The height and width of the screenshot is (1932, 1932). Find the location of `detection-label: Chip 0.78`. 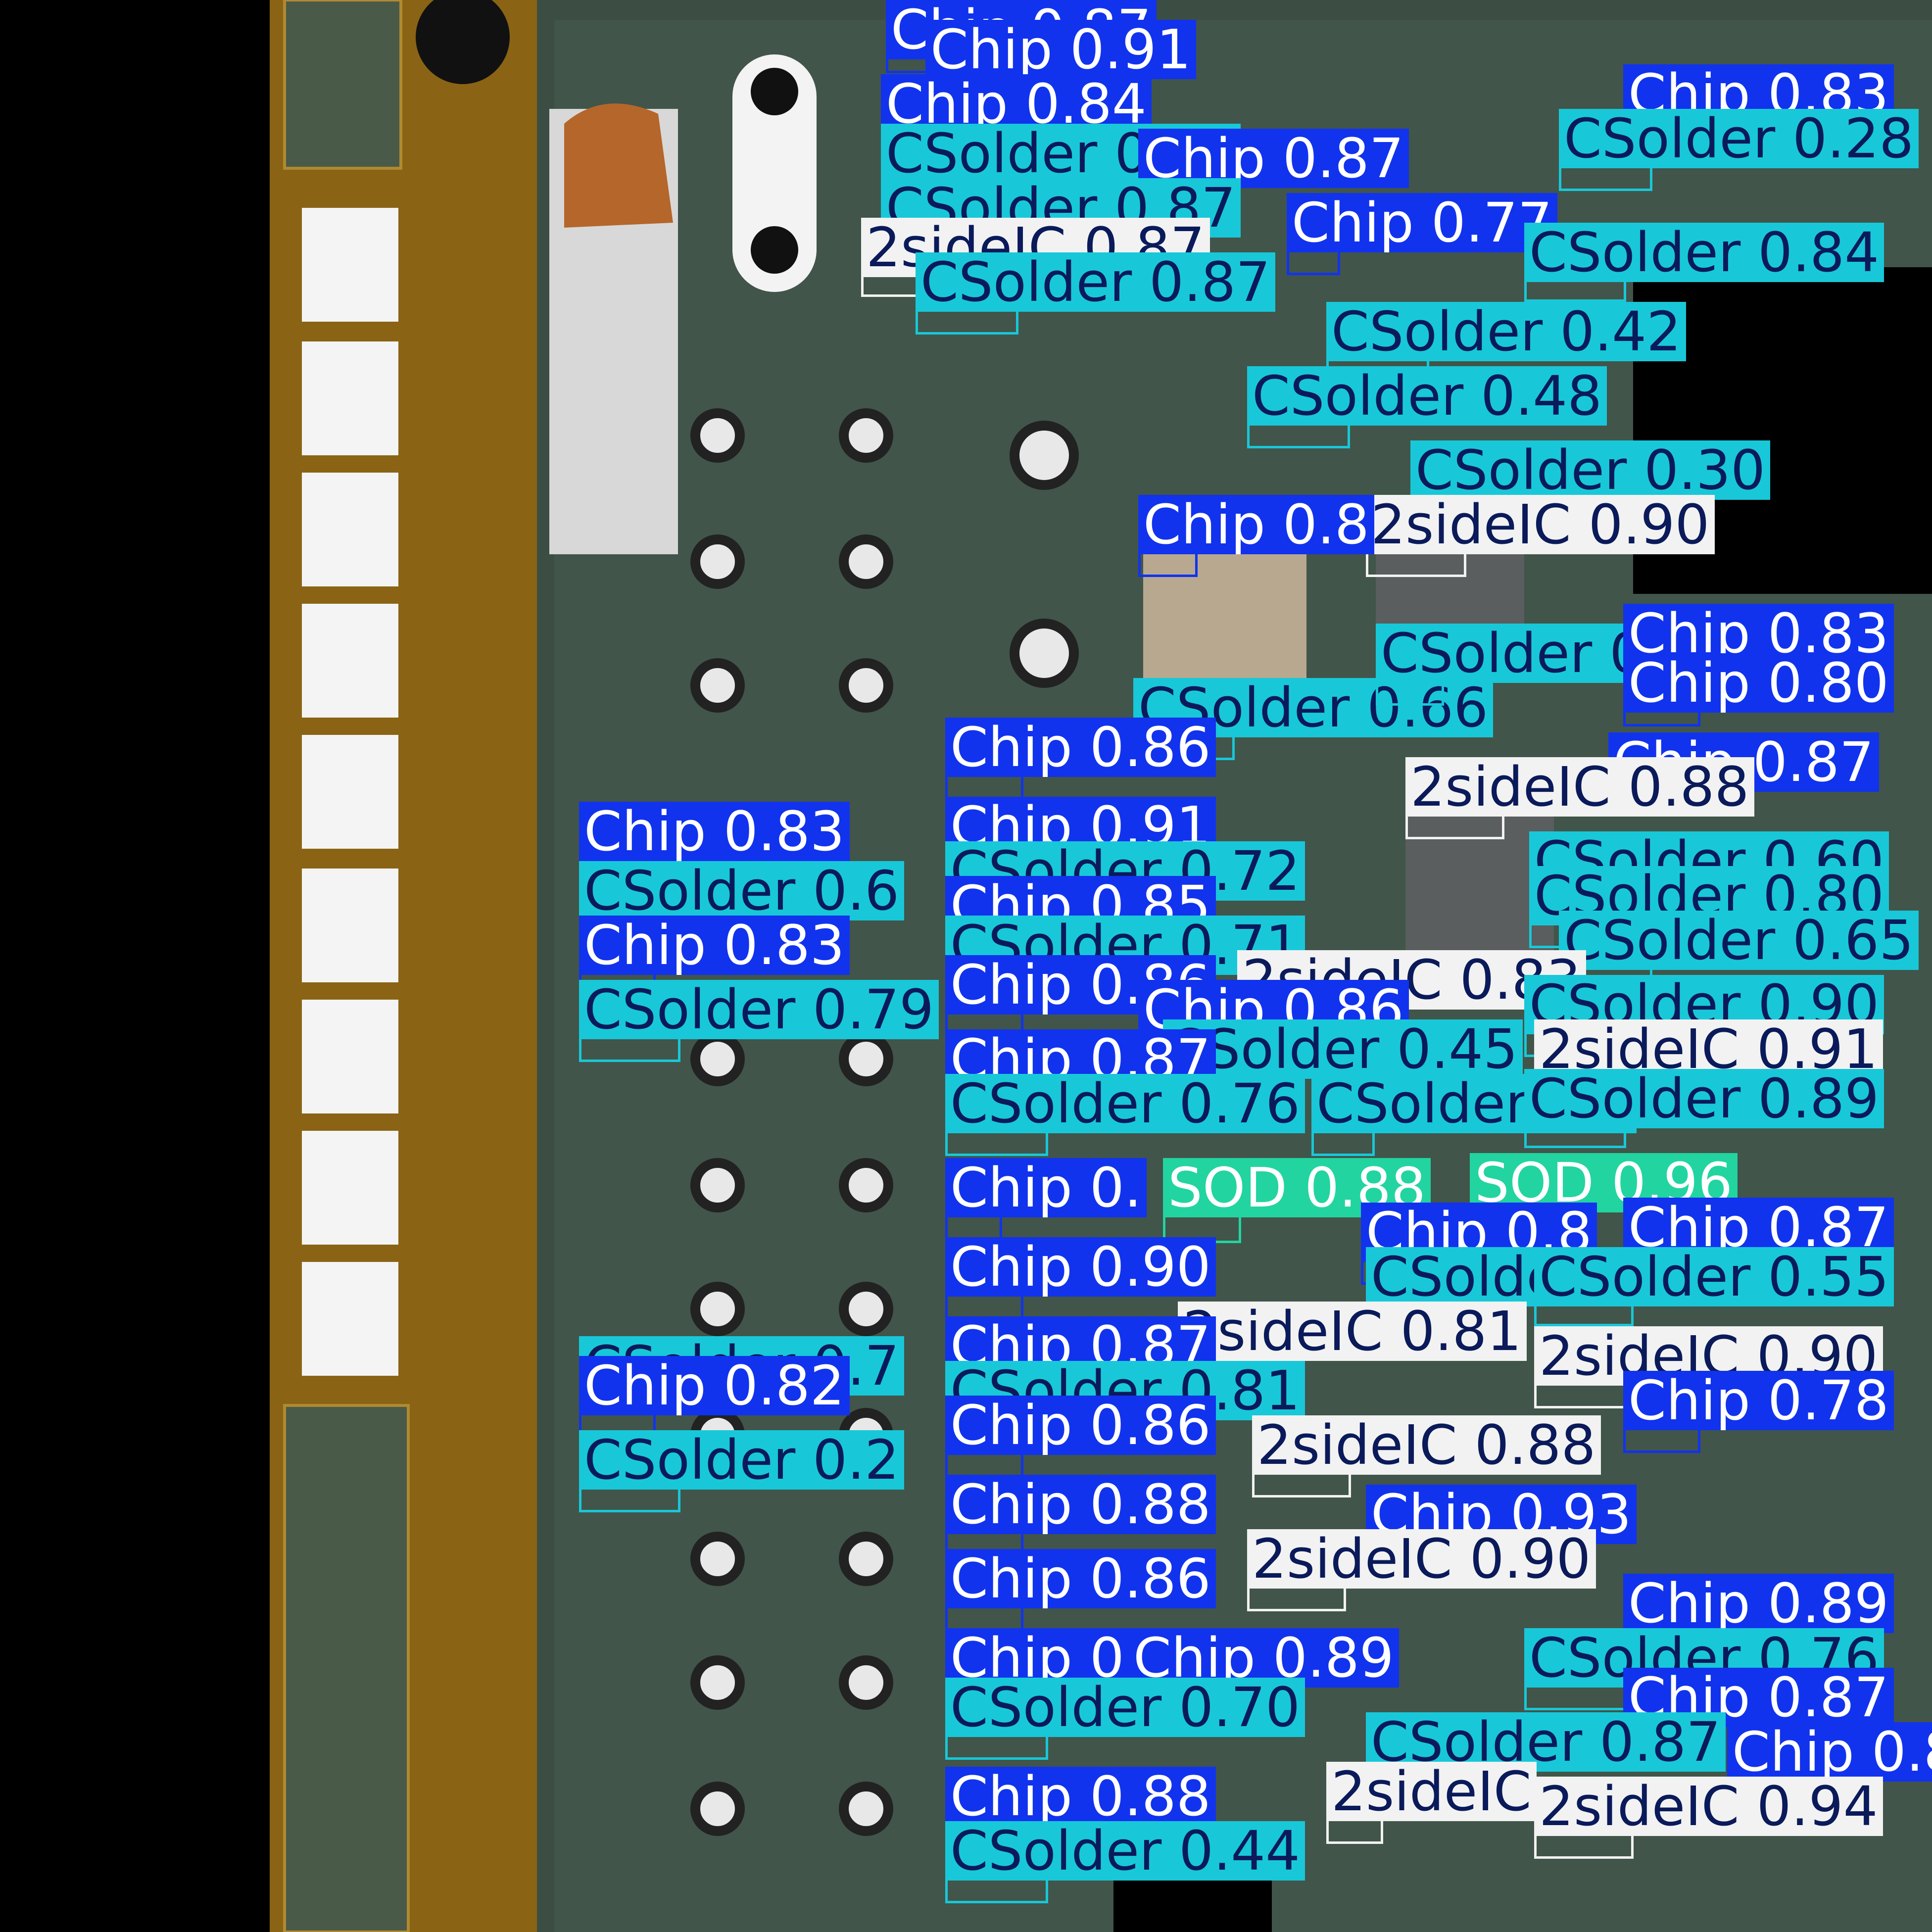

detection-label: Chip 0.78 is located at coordinates (1758, 1400).